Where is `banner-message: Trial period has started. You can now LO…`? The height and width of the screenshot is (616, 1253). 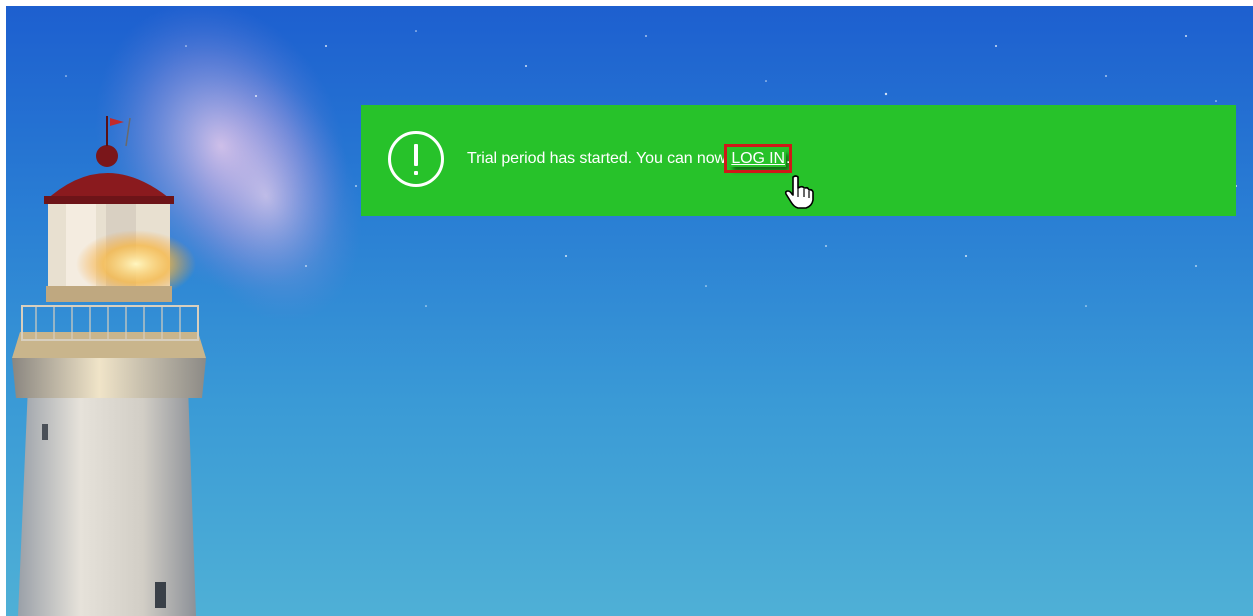
banner-message: Trial period has started. You can now LO… is located at coordinates (629, 158).